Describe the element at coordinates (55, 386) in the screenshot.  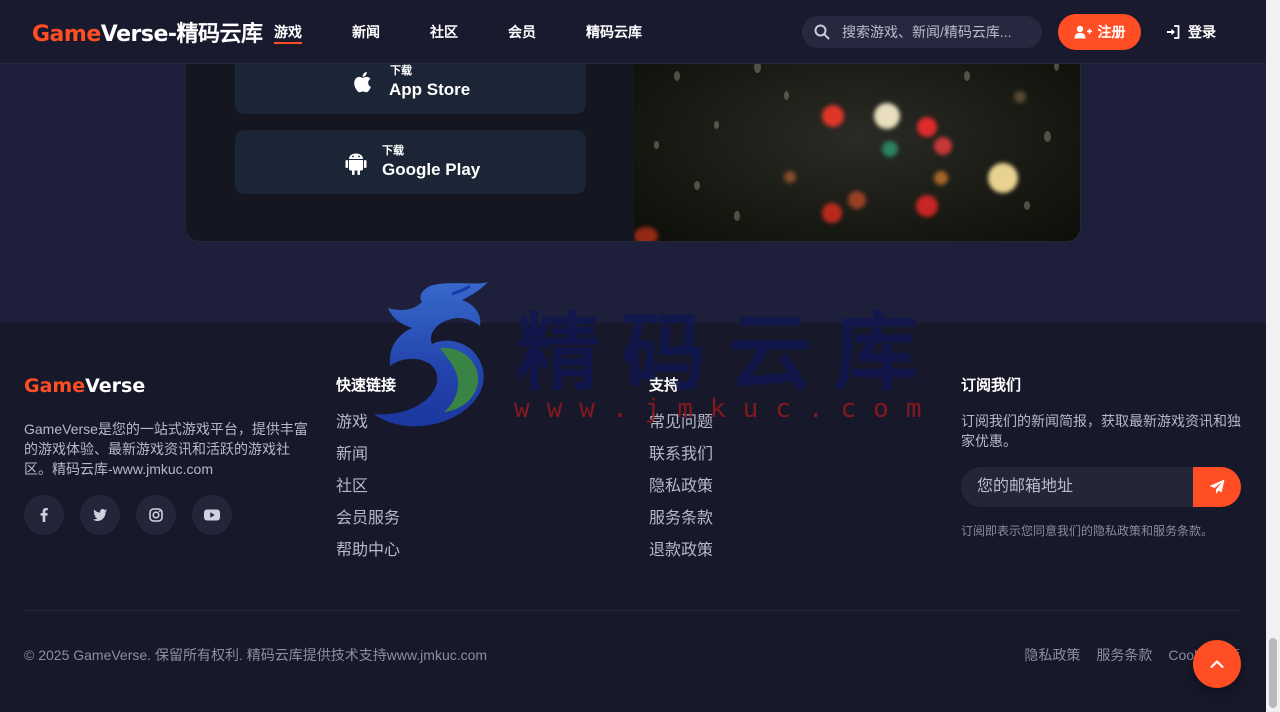
I see `footer-logo-accent: Game` at that location.